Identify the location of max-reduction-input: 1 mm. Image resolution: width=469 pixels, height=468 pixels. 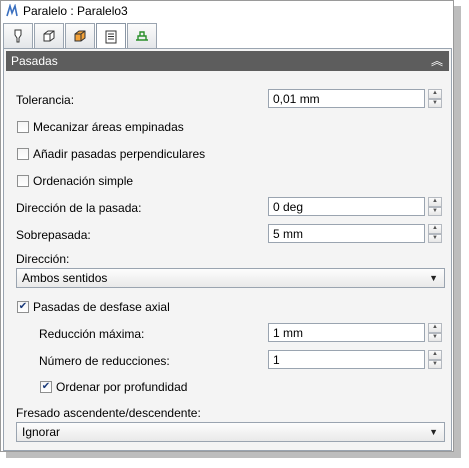
(346, 332).